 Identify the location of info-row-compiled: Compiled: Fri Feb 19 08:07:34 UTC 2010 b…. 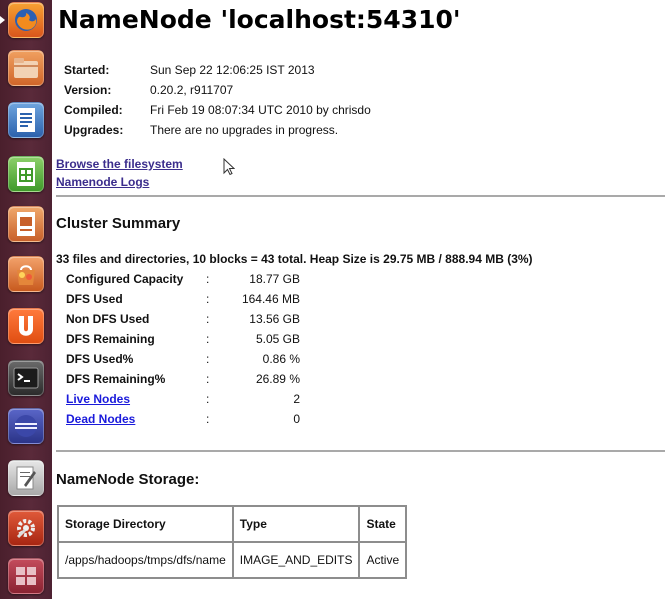
(217, 110).